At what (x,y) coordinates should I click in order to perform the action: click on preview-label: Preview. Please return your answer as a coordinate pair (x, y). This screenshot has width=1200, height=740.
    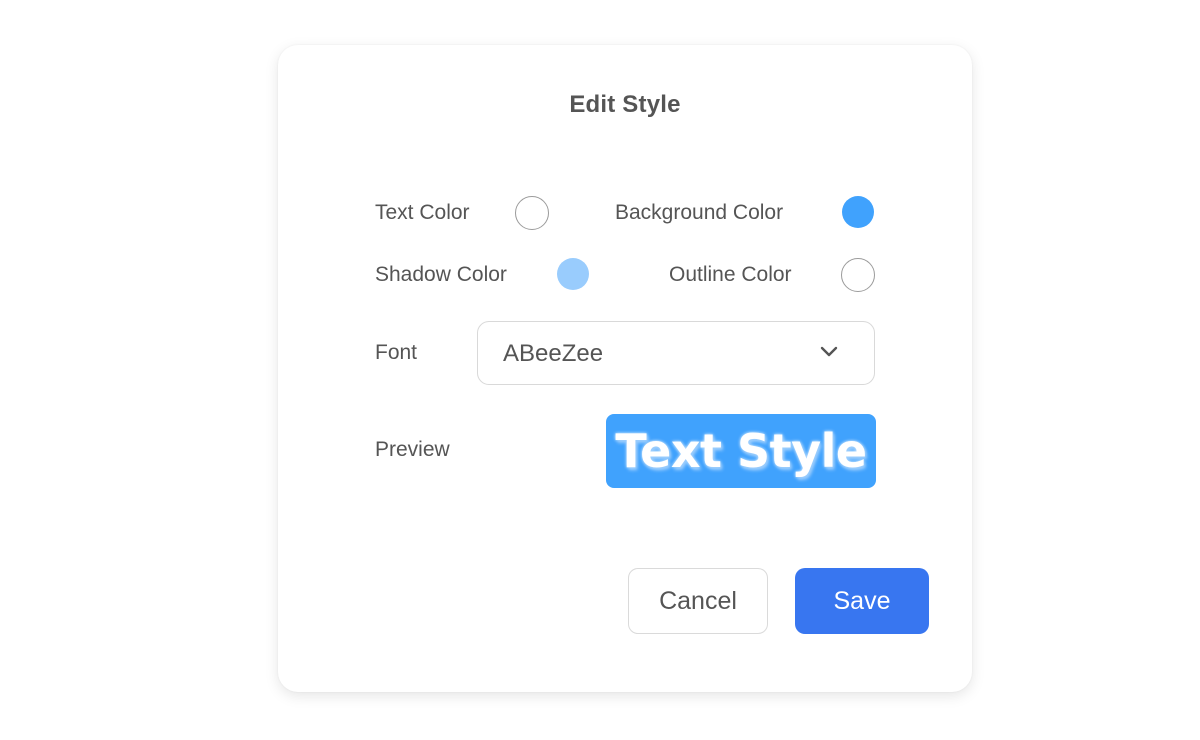
    Looking at the image, I should click on (412, 449).